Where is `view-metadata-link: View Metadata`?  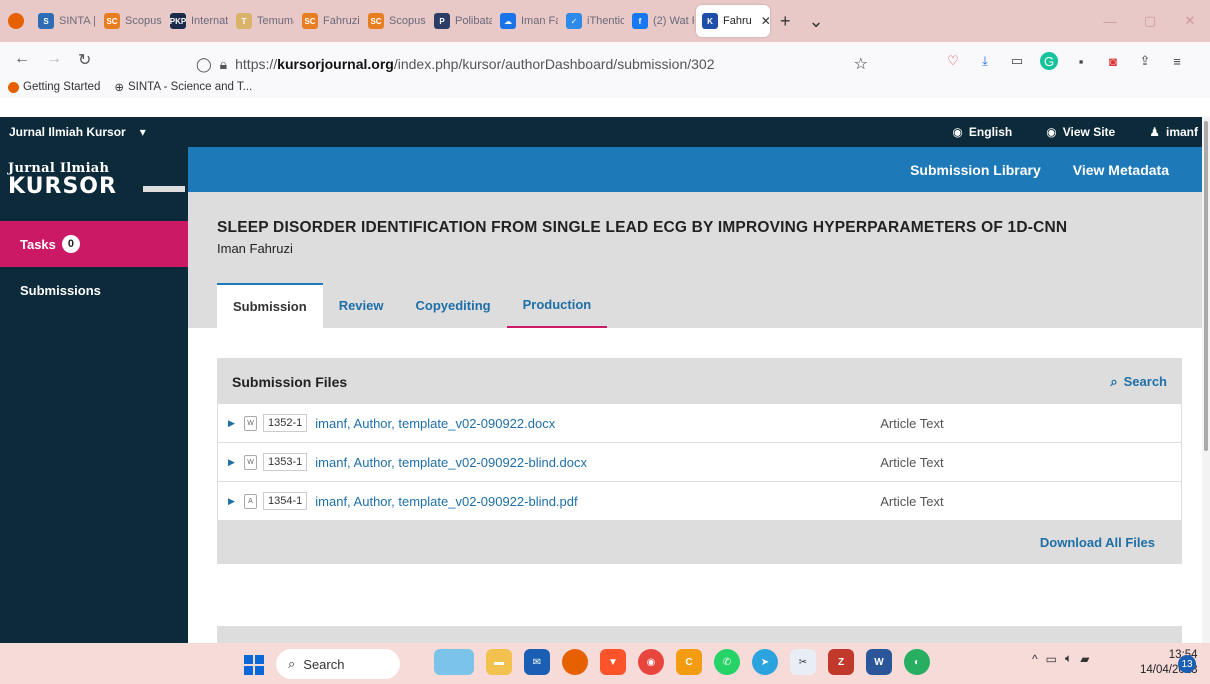 view-metadata-link: View Metadata is located at coordinates (1121, 170).